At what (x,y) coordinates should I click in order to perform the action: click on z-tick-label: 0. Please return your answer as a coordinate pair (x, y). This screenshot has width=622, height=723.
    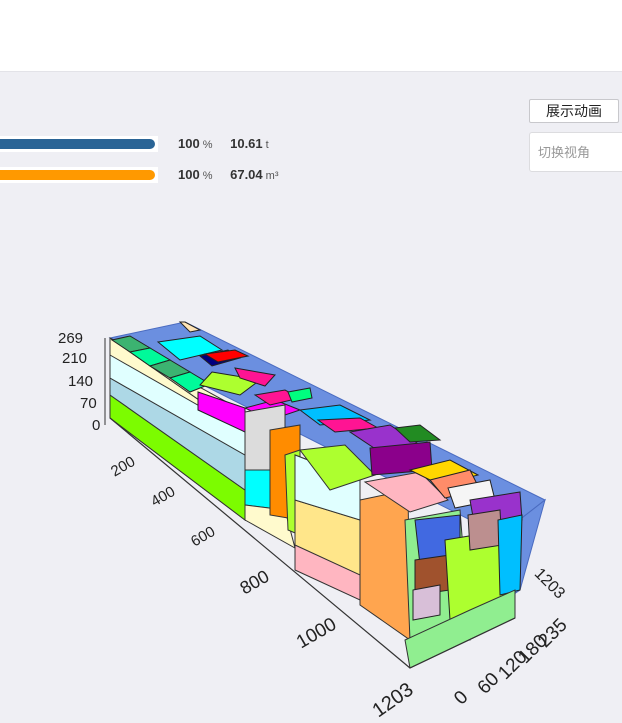
    Looking at the image, I should click on (96, 425).